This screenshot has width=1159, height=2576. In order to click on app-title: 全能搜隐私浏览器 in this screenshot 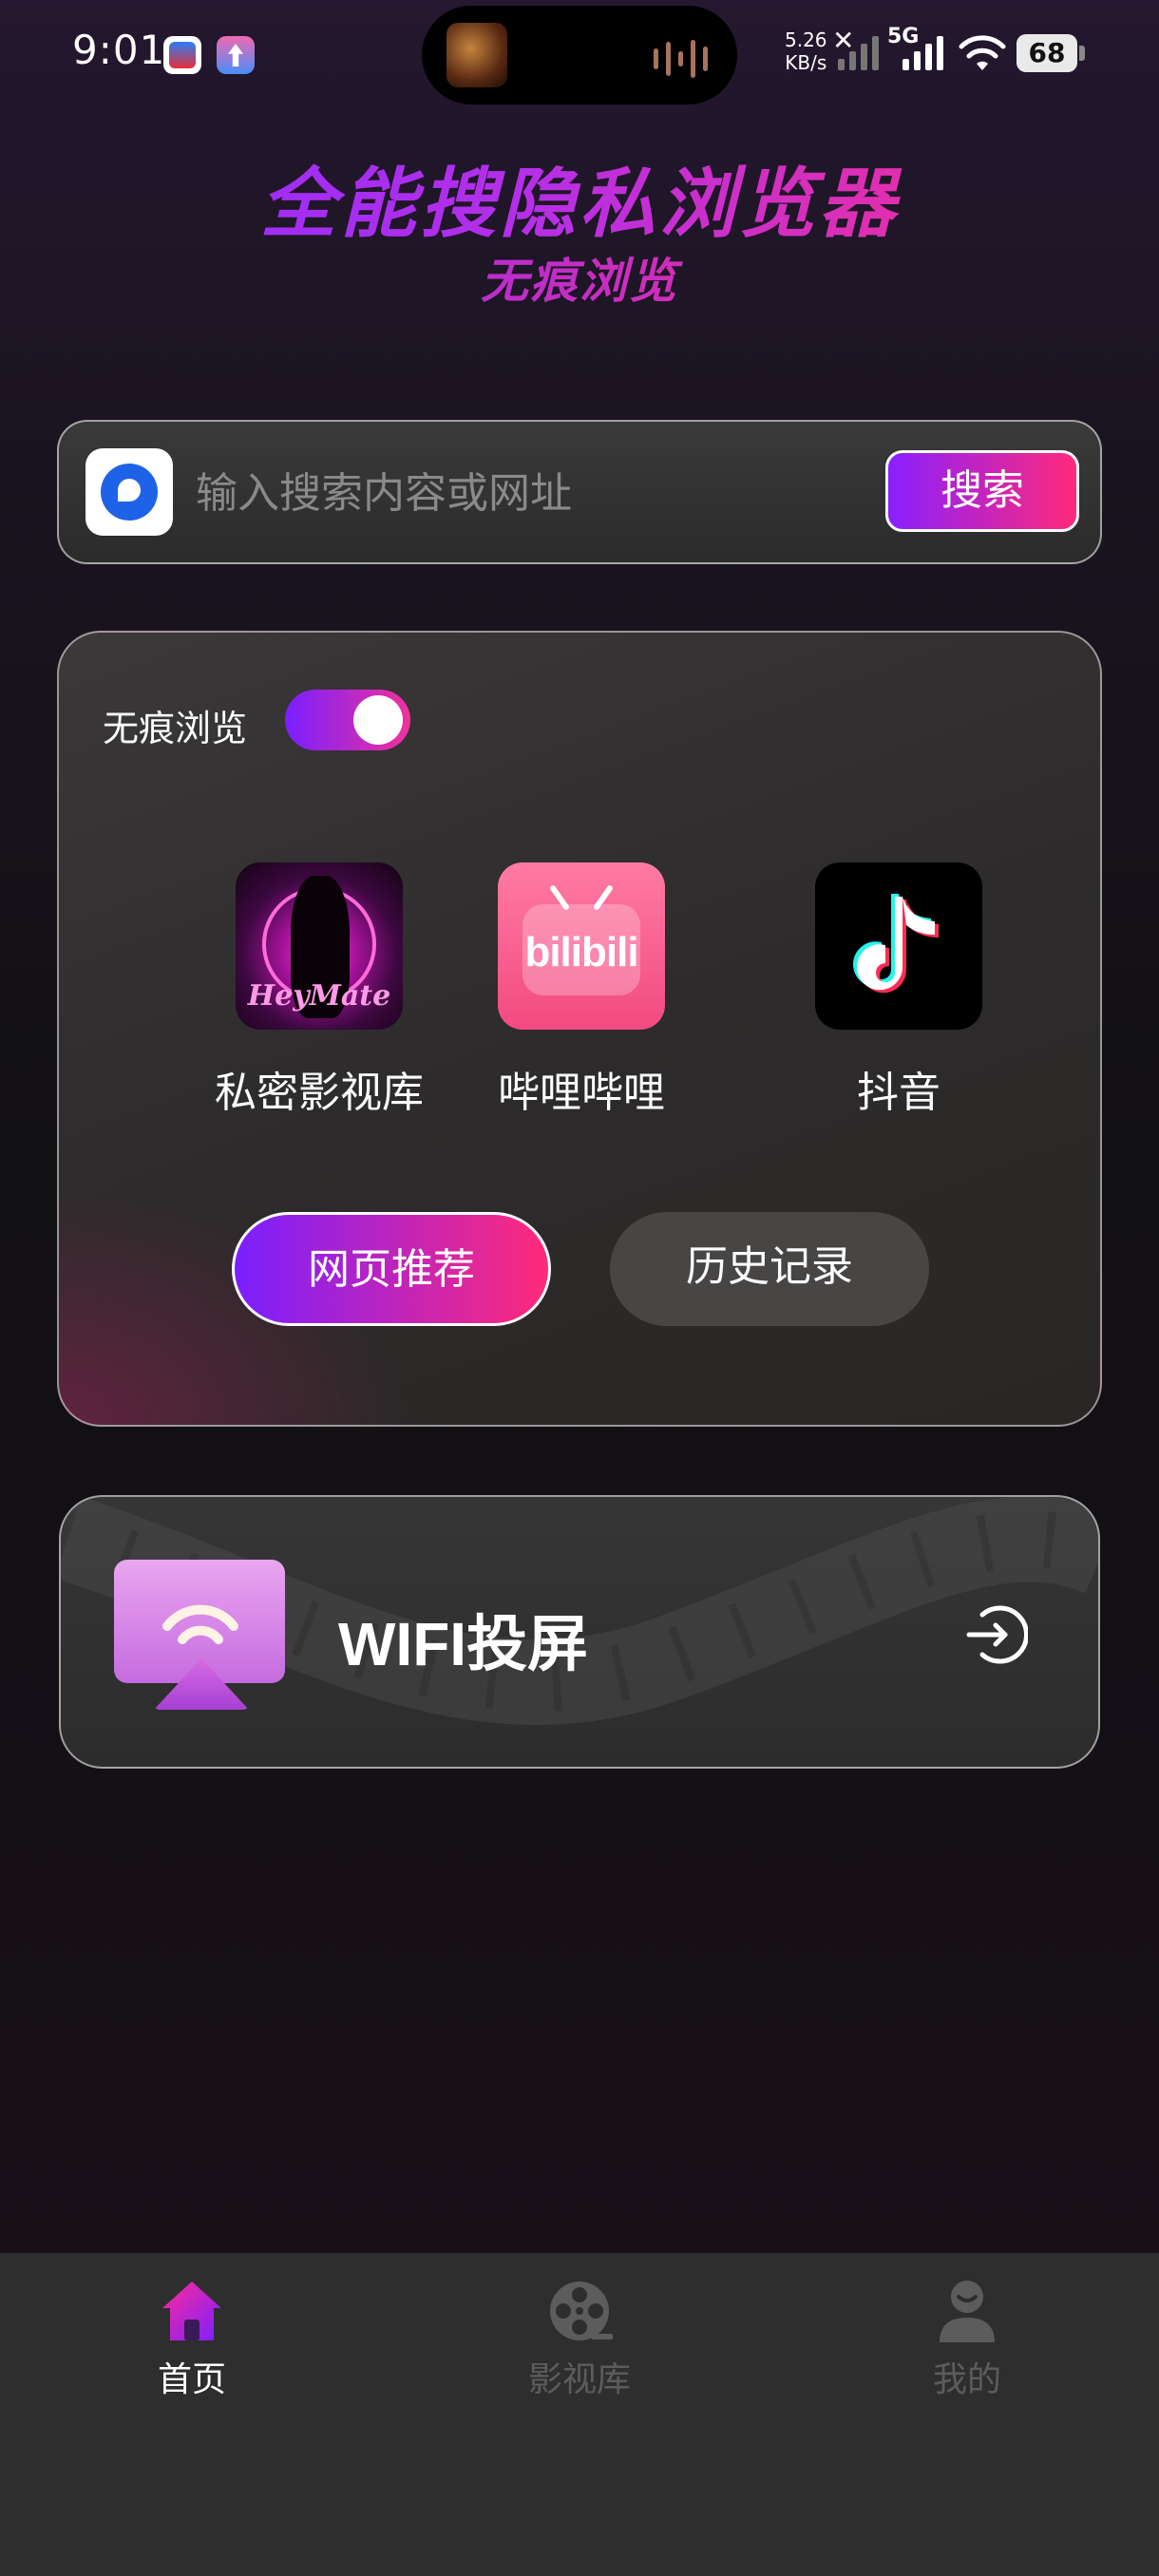, I will do `click(579, 197)`.